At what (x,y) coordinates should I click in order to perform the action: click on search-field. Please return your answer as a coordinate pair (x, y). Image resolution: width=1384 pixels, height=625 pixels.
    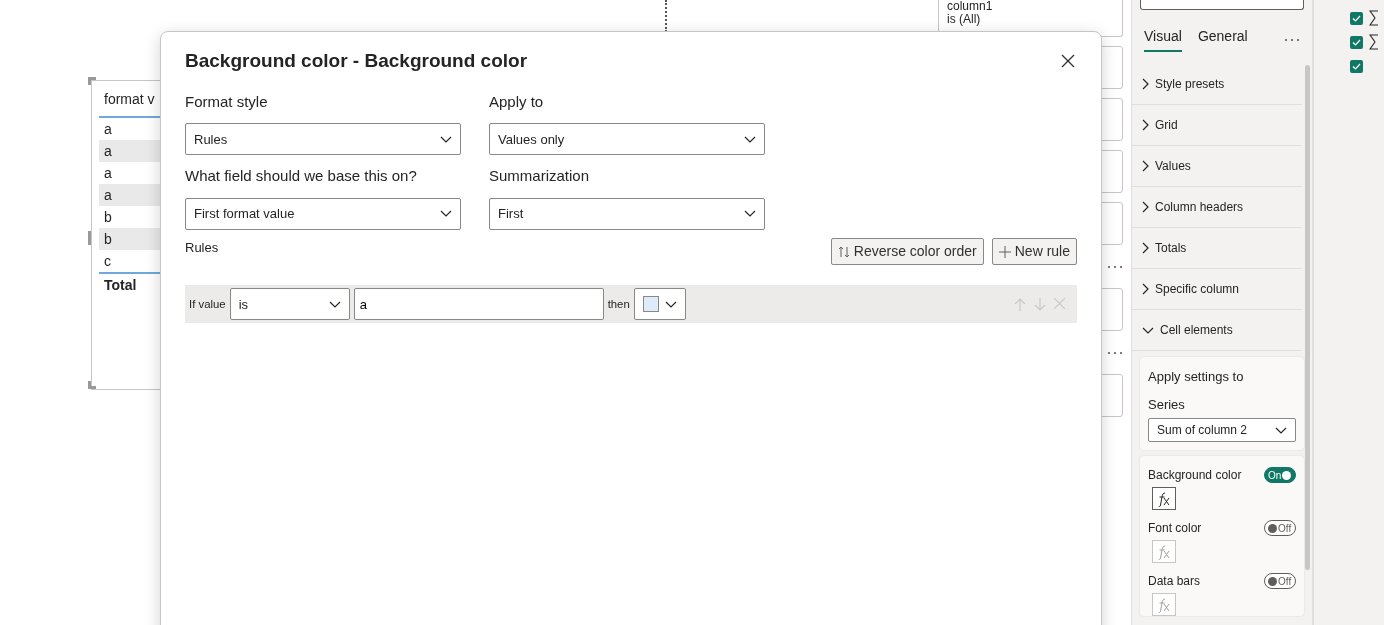
    Looking at the image, I should click on (1222, 5).